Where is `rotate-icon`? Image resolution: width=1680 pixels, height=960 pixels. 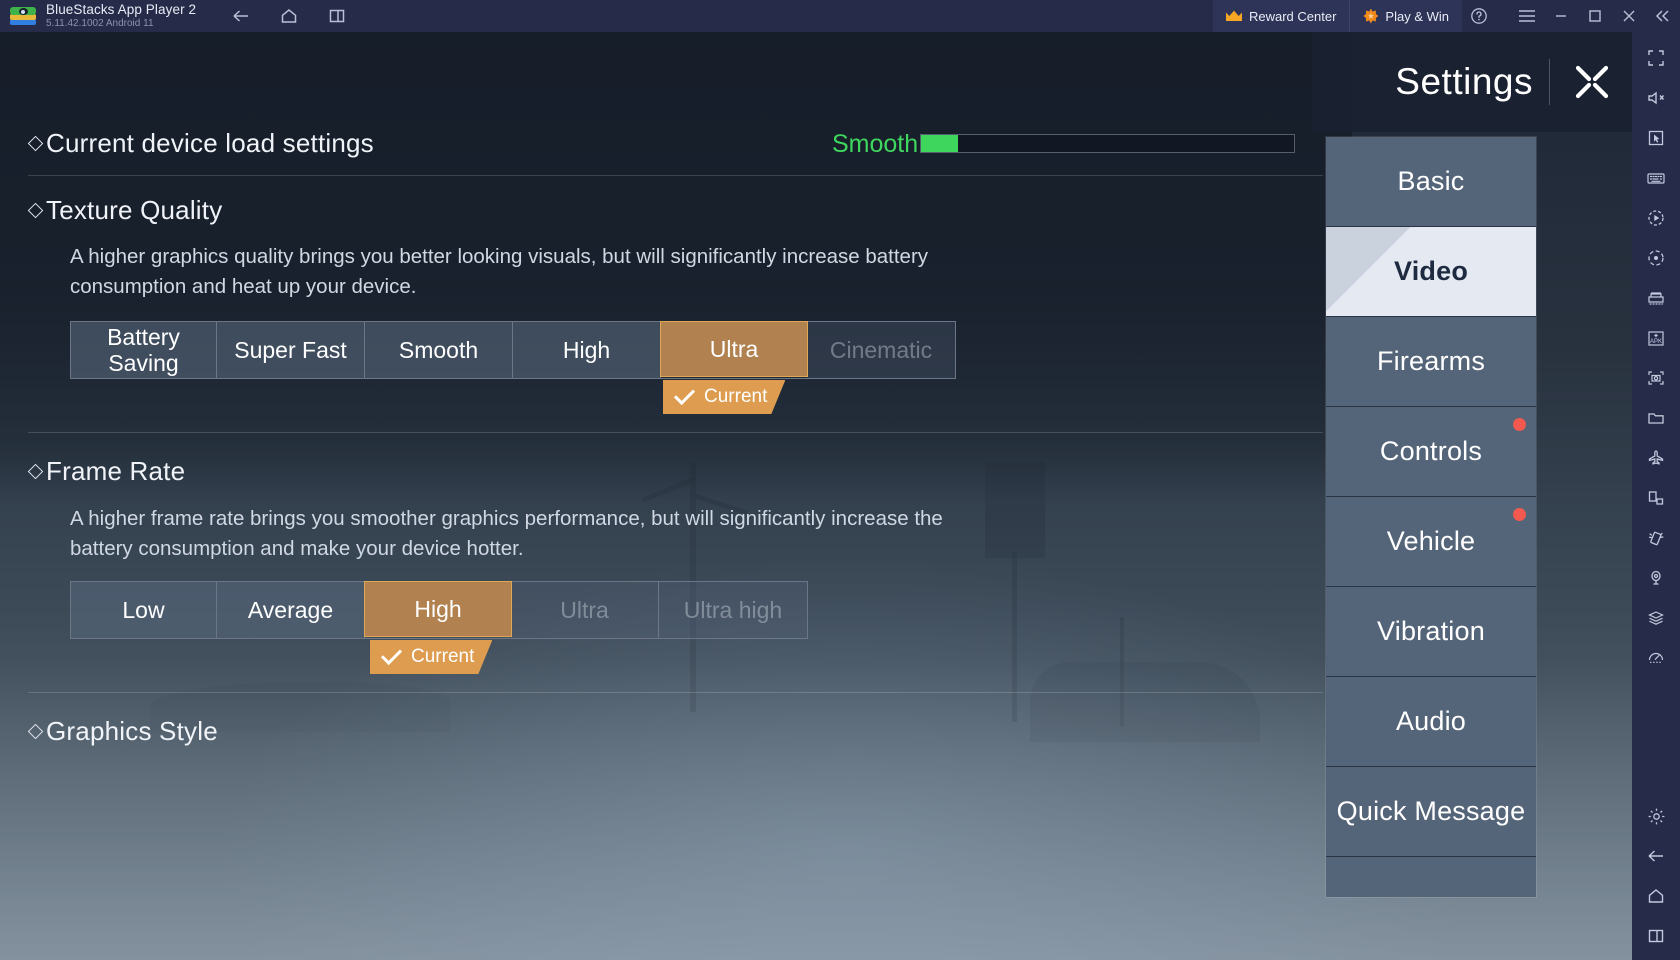 rotate-icon is located at coordinates (1656, 498).